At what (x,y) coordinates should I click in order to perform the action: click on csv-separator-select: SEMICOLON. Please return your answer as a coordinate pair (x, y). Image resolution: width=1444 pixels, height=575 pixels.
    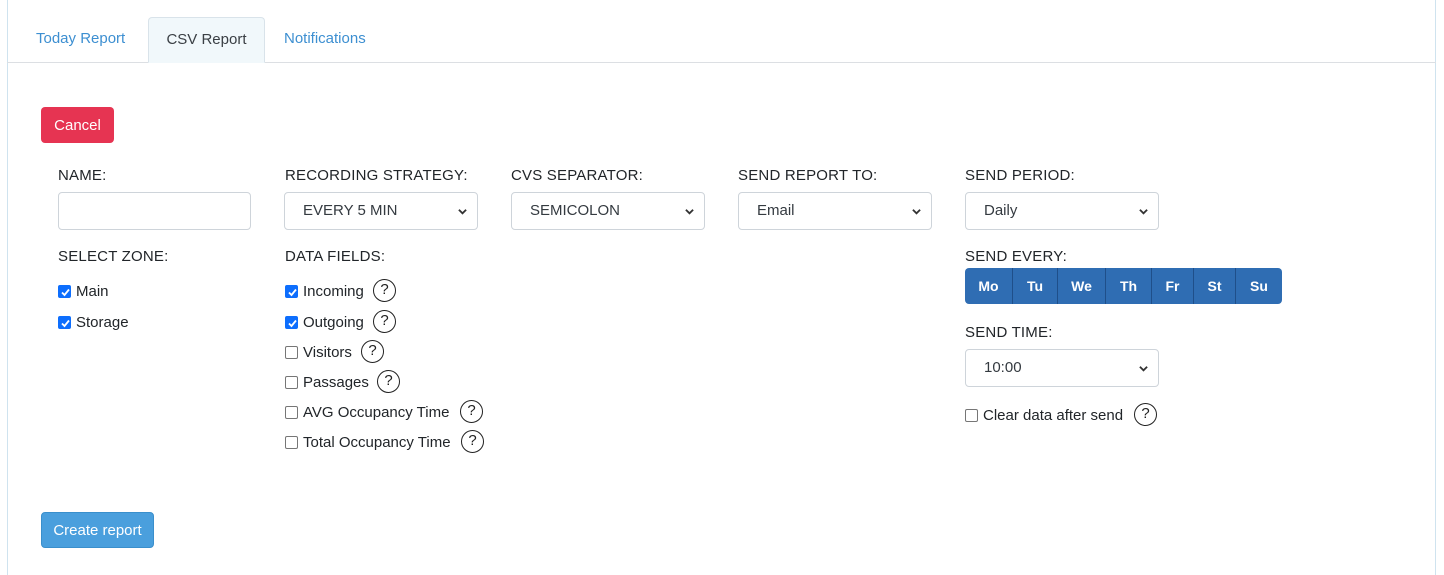
    Looking at the image, I should click on (608, 211).